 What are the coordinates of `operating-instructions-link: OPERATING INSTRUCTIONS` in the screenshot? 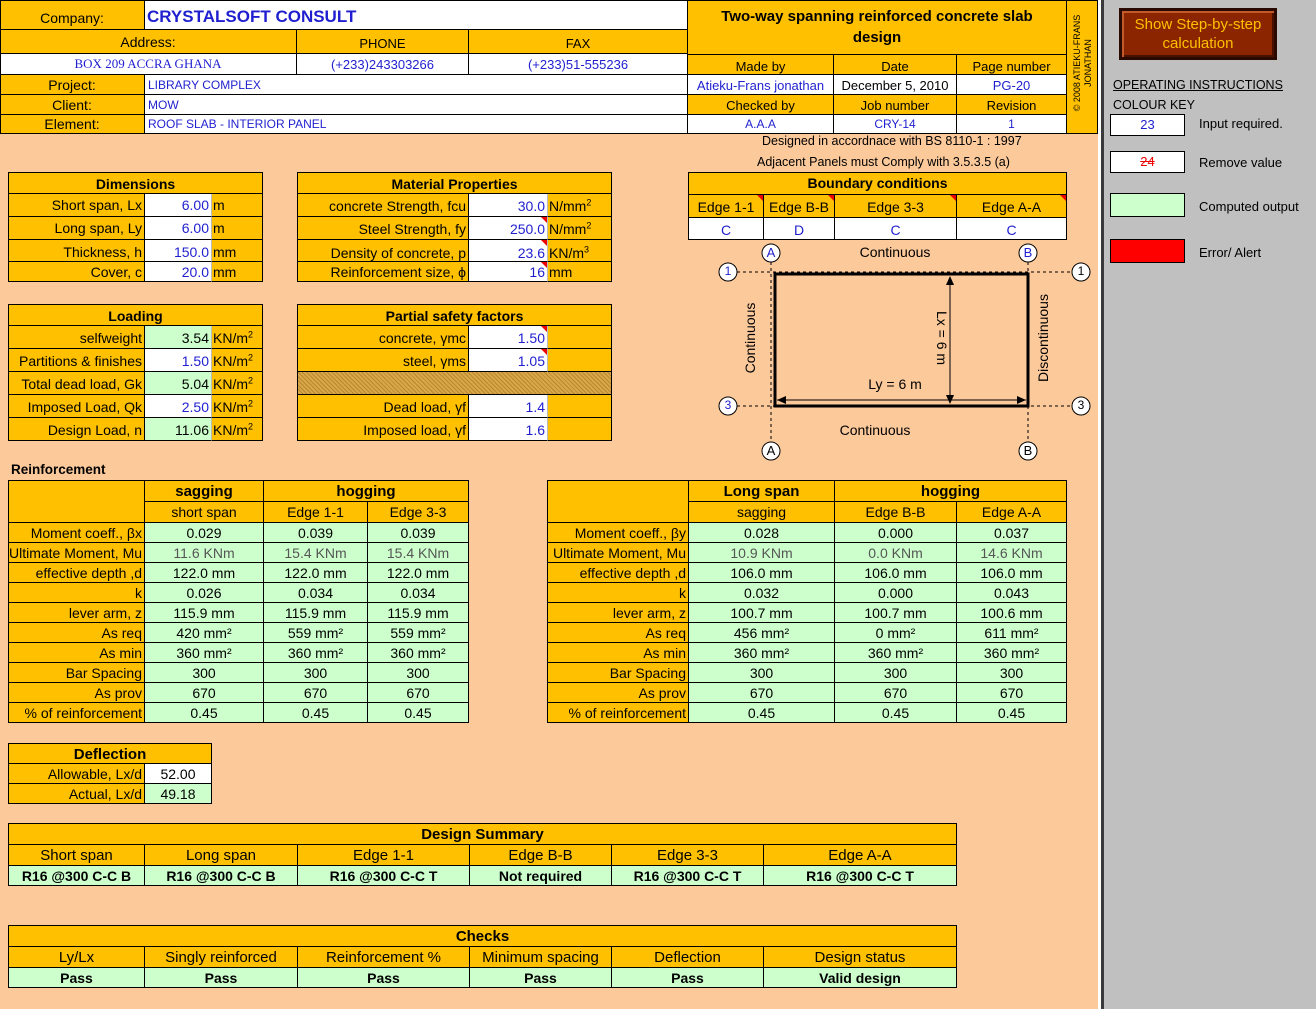 It's located at (1198, 85).